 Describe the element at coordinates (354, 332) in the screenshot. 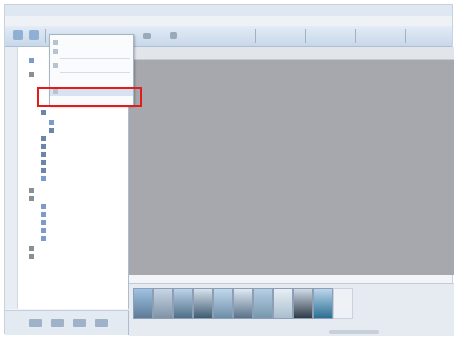

I see `thumbnail-scrollbar` at that location.